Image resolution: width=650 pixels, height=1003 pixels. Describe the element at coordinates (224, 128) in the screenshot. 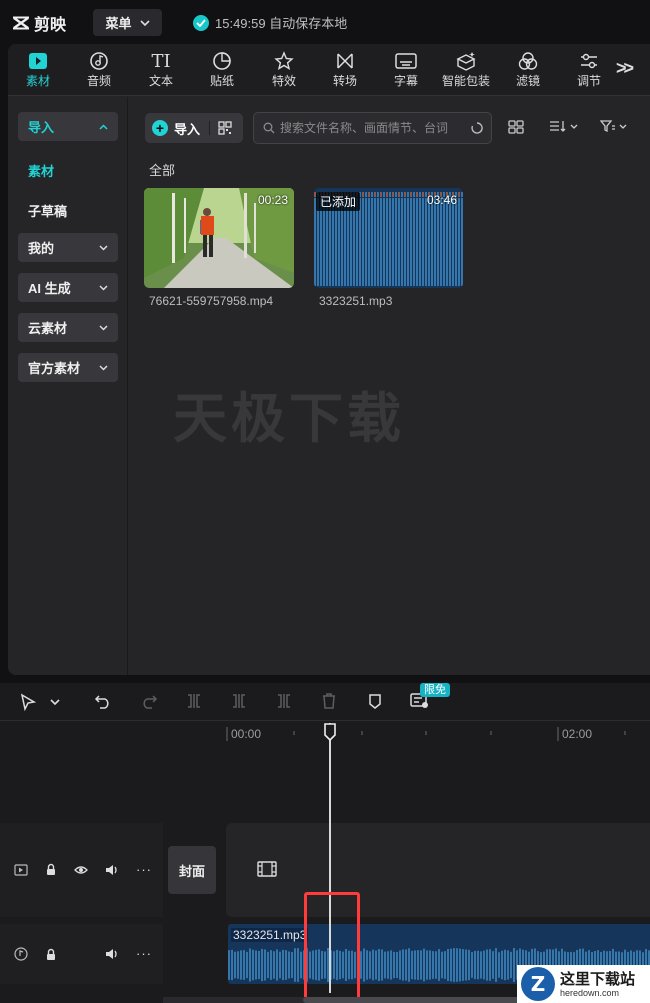

I see `qr-code-icon` at that location.